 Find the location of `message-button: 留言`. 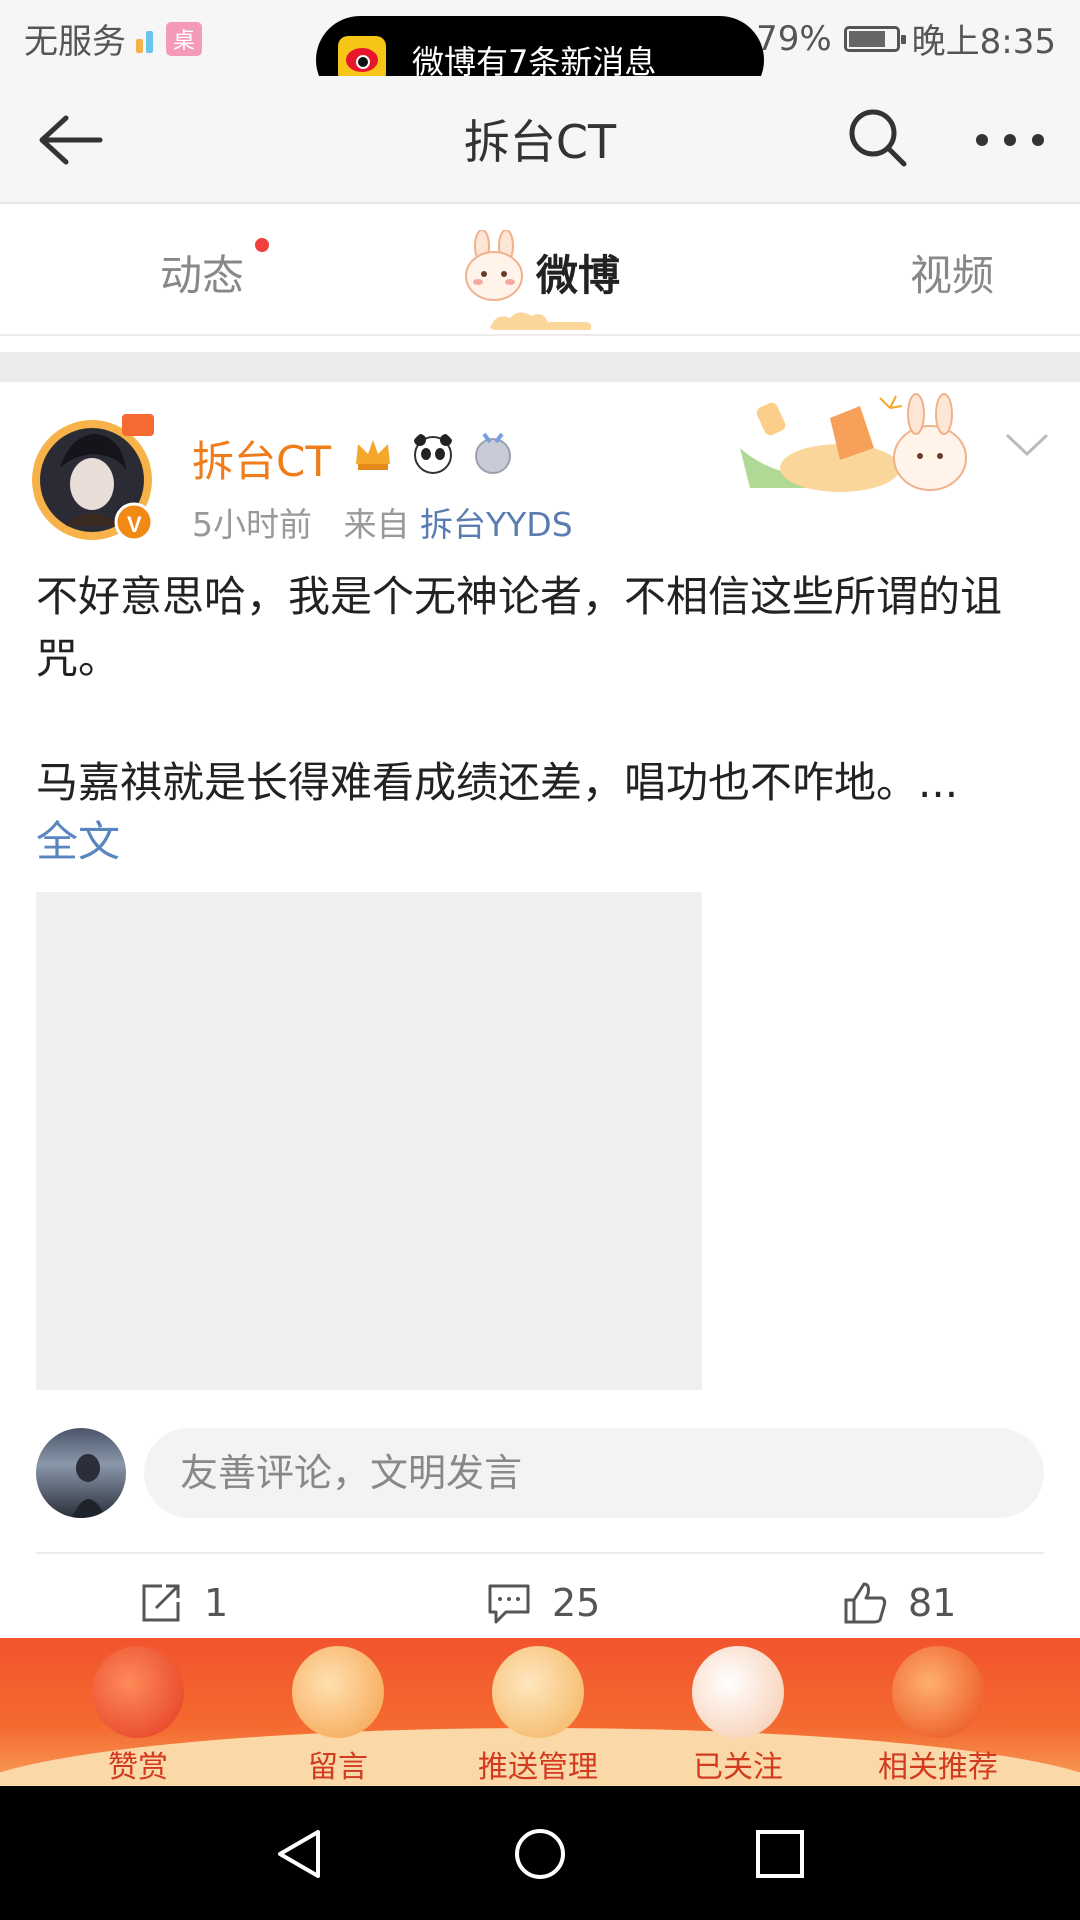

message-button: 留言 is located at coordinates (338, 1716).